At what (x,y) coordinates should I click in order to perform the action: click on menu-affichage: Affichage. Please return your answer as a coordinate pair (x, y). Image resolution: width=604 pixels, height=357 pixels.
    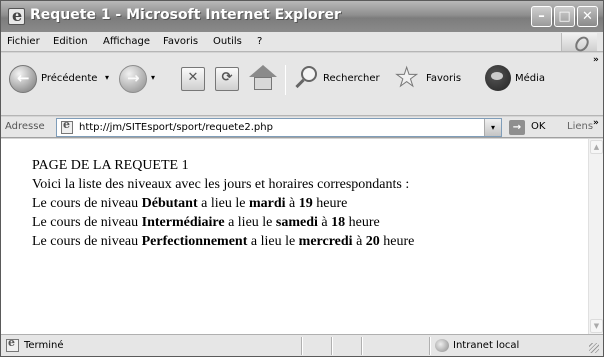
    Looking at the image, I should click on (126, 41).